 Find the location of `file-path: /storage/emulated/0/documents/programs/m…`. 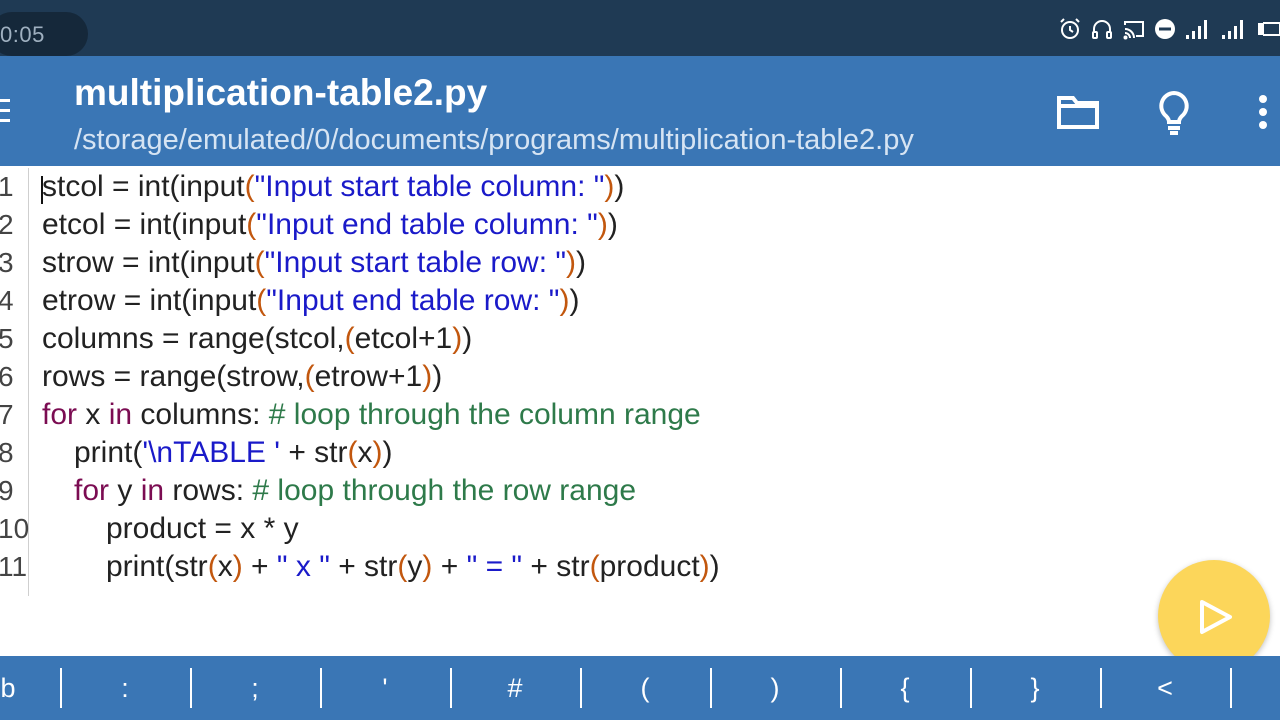

file-path: /storage/emulated/0/documents/programs/m… is located at coordinates (494, 140).